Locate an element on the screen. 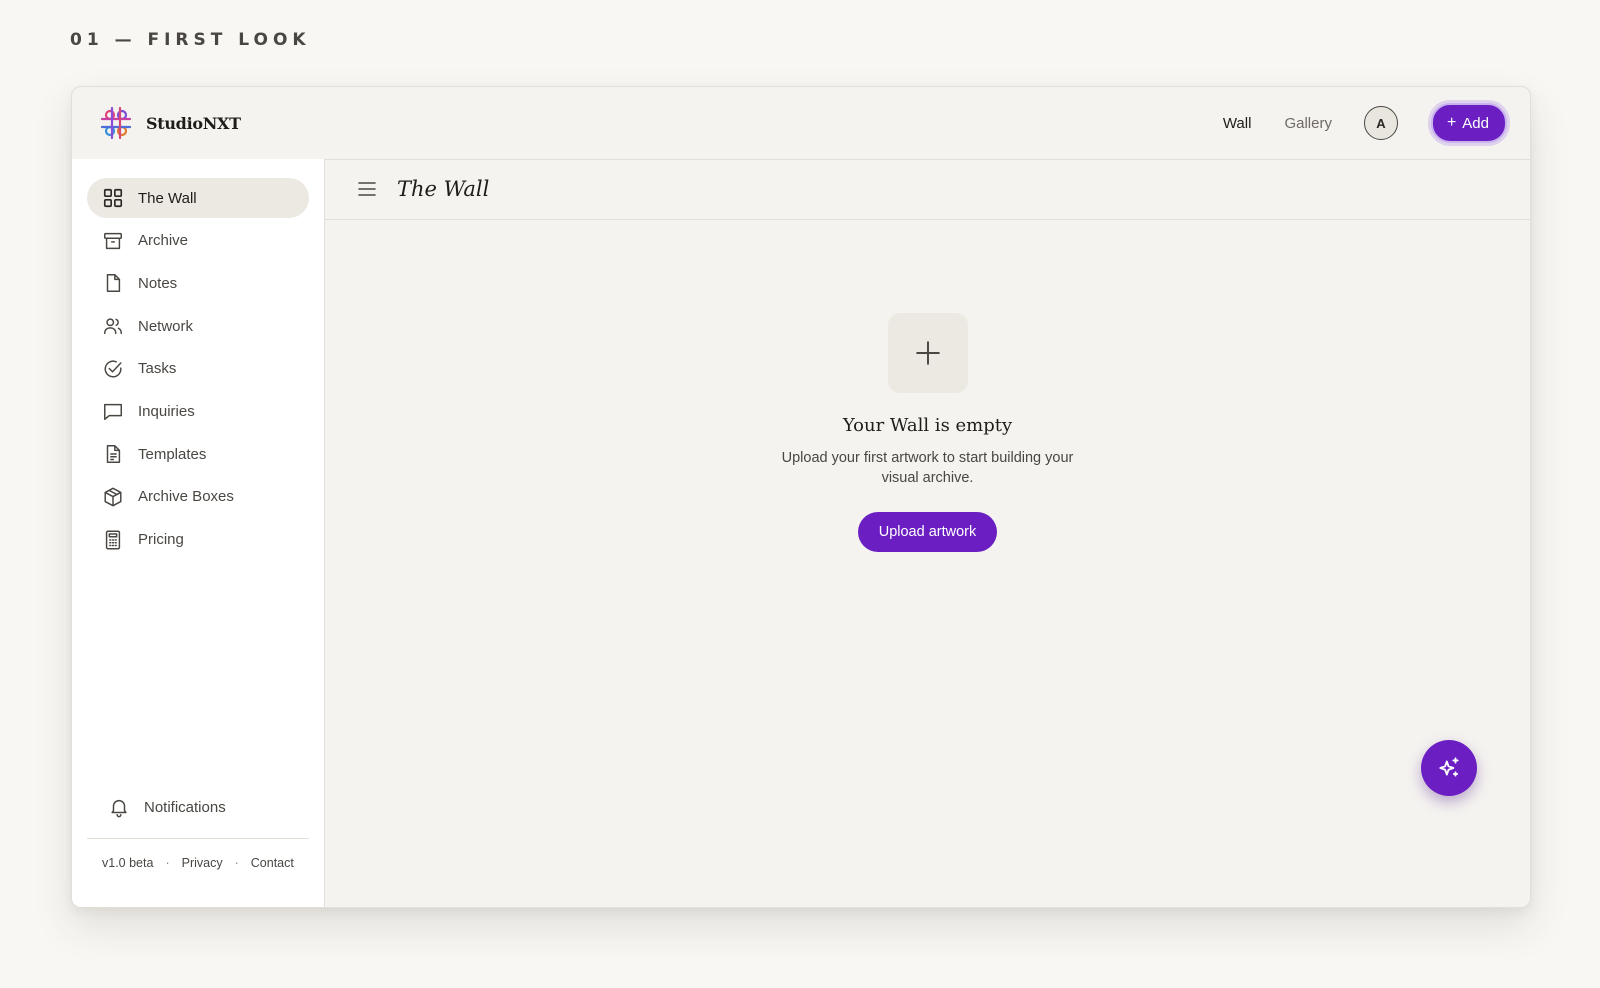 This screenshot has width=1600, height=988. empty-state-add-tile is located at coordinates (927, 353).